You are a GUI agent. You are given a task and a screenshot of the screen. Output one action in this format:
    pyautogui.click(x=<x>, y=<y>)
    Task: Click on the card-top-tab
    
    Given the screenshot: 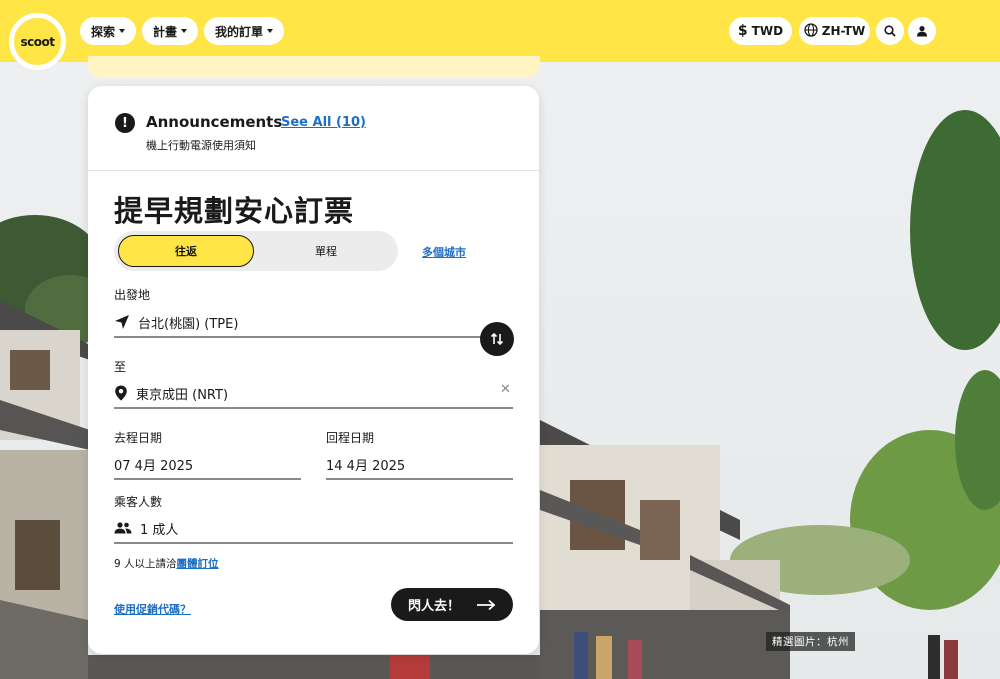 What is the action you would take?
    pyautogui.click(x=314, y=67)
    